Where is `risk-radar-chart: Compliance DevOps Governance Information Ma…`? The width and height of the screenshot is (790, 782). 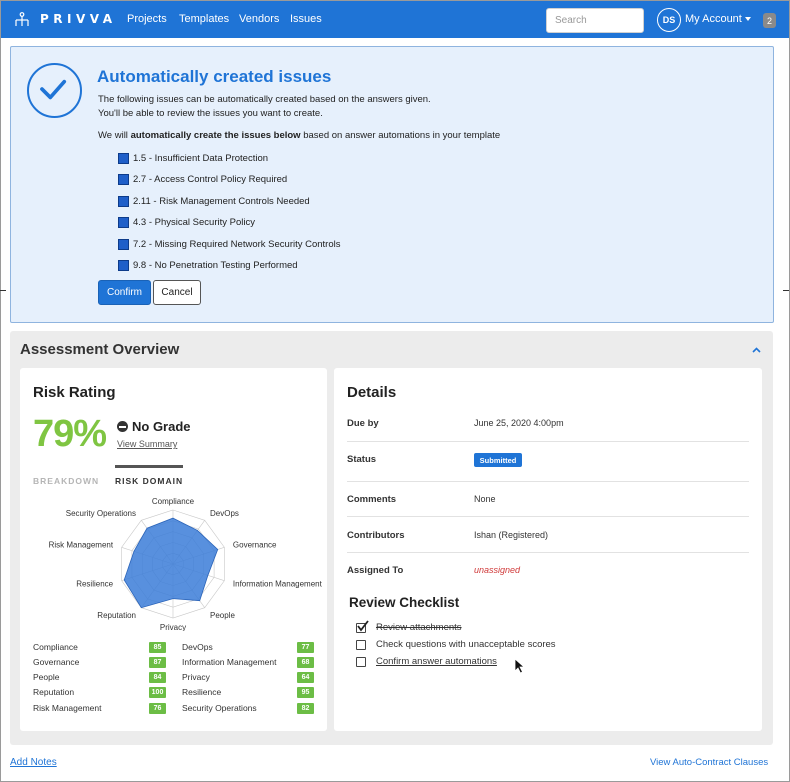 risk-radar-chart: Compliance DevOps Governance Information Ma… is located at coordinates (186, 564).